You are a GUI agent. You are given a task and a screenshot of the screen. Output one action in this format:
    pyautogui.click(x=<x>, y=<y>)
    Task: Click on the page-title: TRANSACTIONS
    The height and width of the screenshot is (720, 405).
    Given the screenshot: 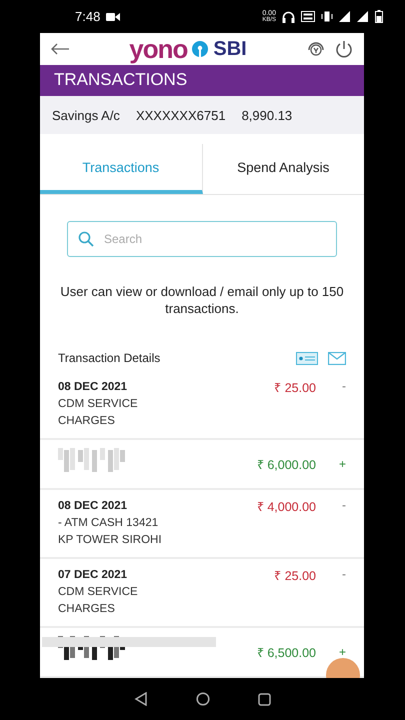 What is the action you would take?
    pyautogui.click(x=202, y=80)
    